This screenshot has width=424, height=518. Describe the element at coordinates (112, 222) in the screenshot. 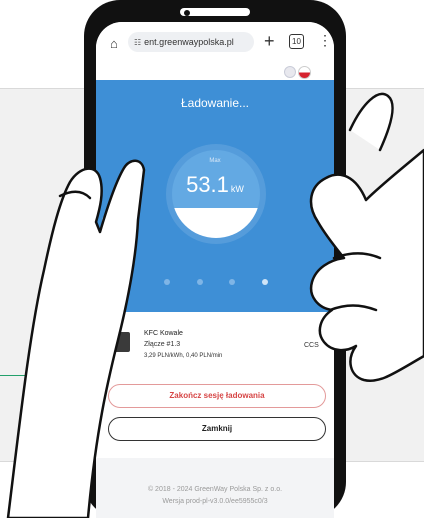

I see `carousel-prev-button: ‹` at that location.